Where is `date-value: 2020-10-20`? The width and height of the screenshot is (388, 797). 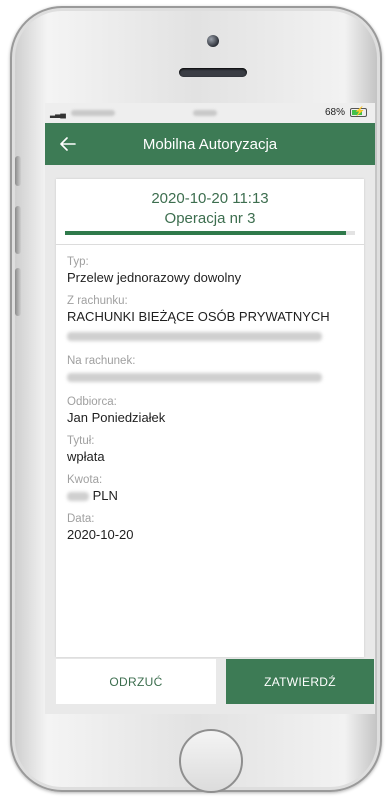
date-value: 2020-10-20 is located at coordinates (100, 534).